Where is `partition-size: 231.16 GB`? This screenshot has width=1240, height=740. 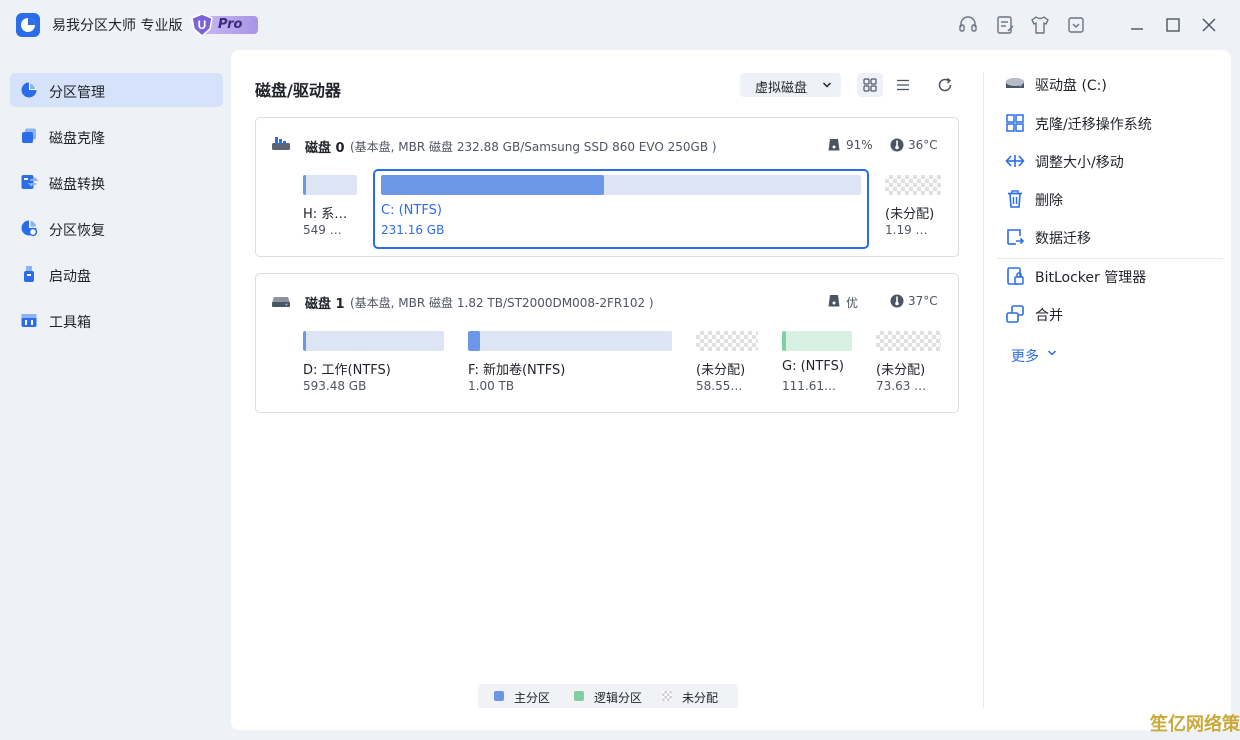
partition-size: 231.16 GB is located at coordinates (413, 230).